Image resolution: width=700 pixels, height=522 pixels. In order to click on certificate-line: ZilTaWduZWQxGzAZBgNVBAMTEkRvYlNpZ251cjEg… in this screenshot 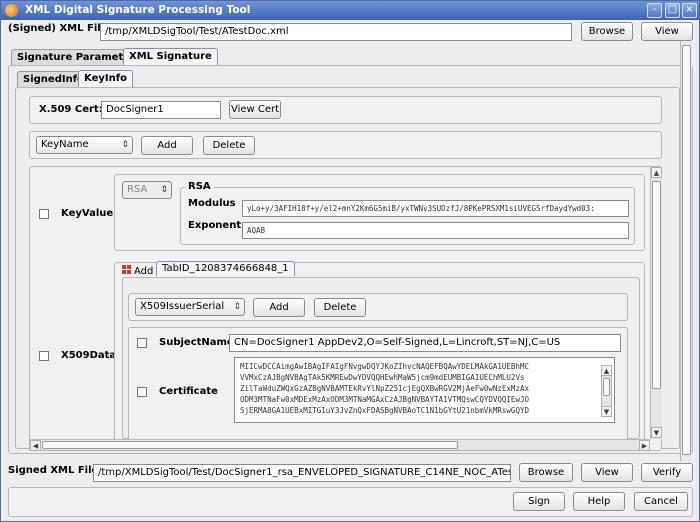, I will do `click(384, 388)`.